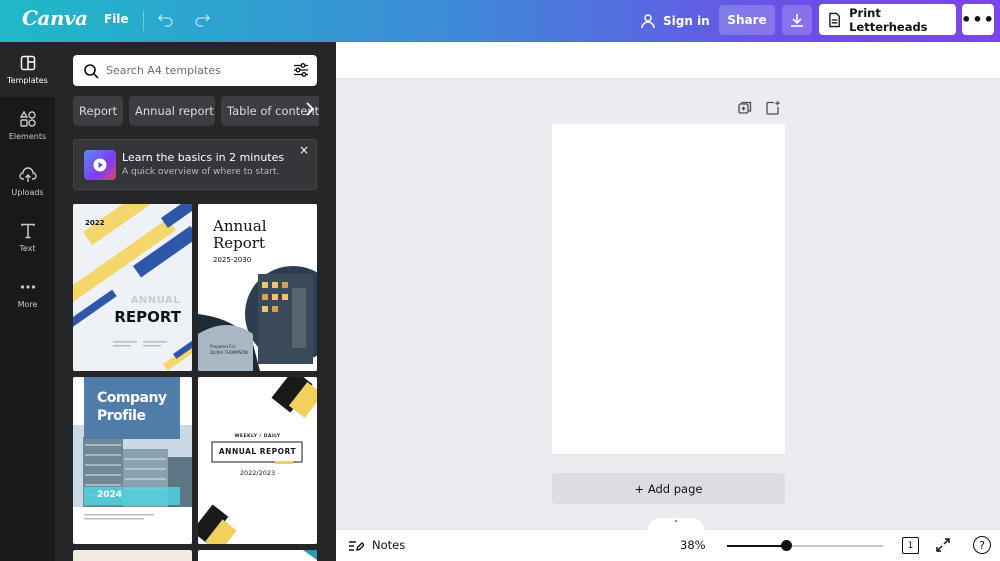  Describe the element at coordinates (757, 546) in the screenshot. I see `zoom-slider-fill` at that location.